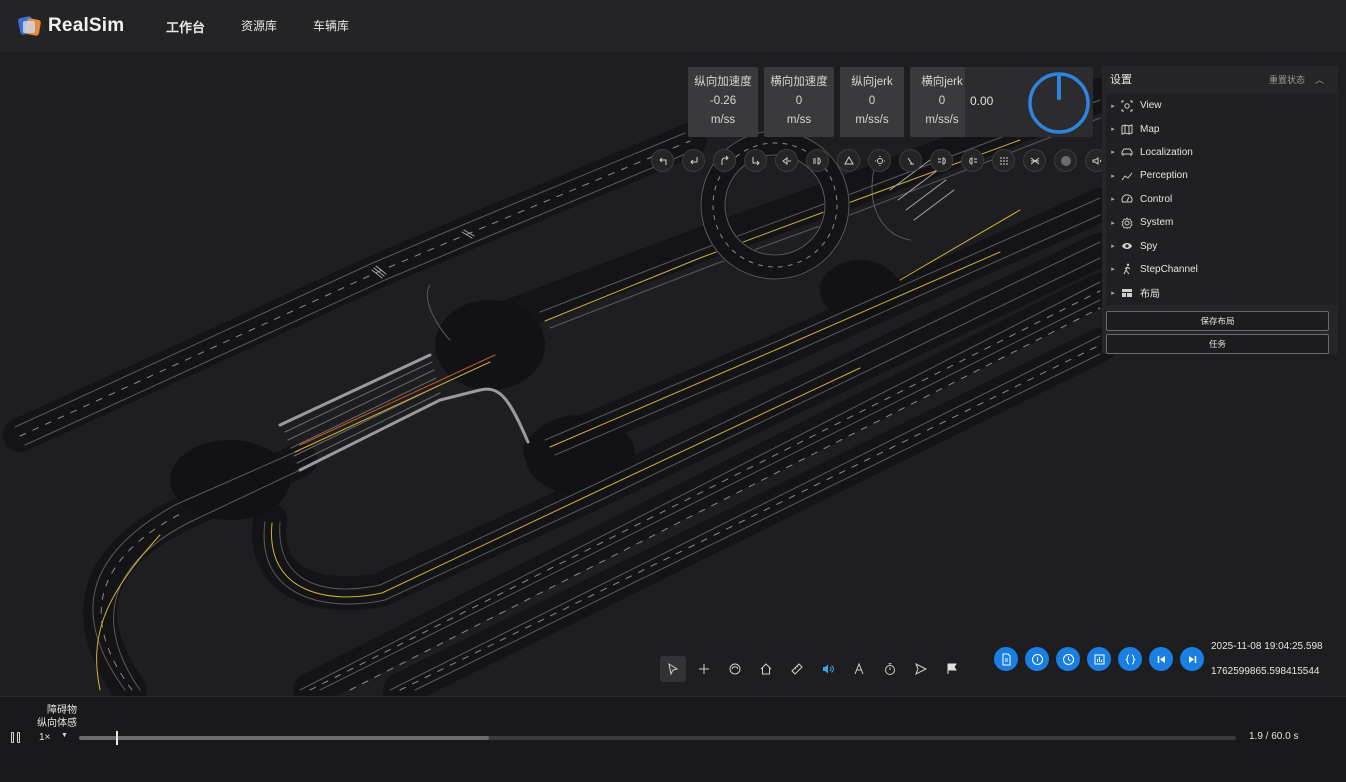 The image size is (1346, 782). What do you see at coordinates (1221, 222) in the screenshot?
I see `settings-item-system: ▸ System` at bounding box center [1221, 222].